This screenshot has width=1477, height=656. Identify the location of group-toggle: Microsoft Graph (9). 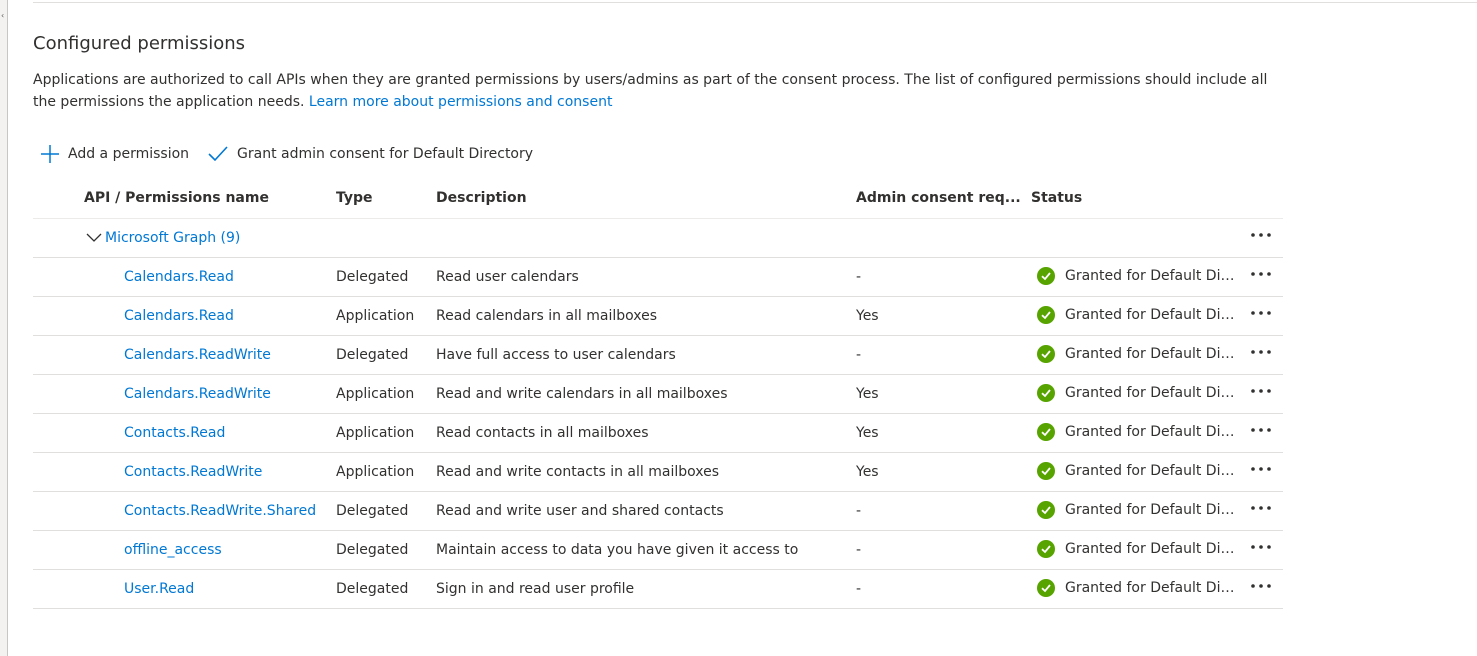
(163, 238).